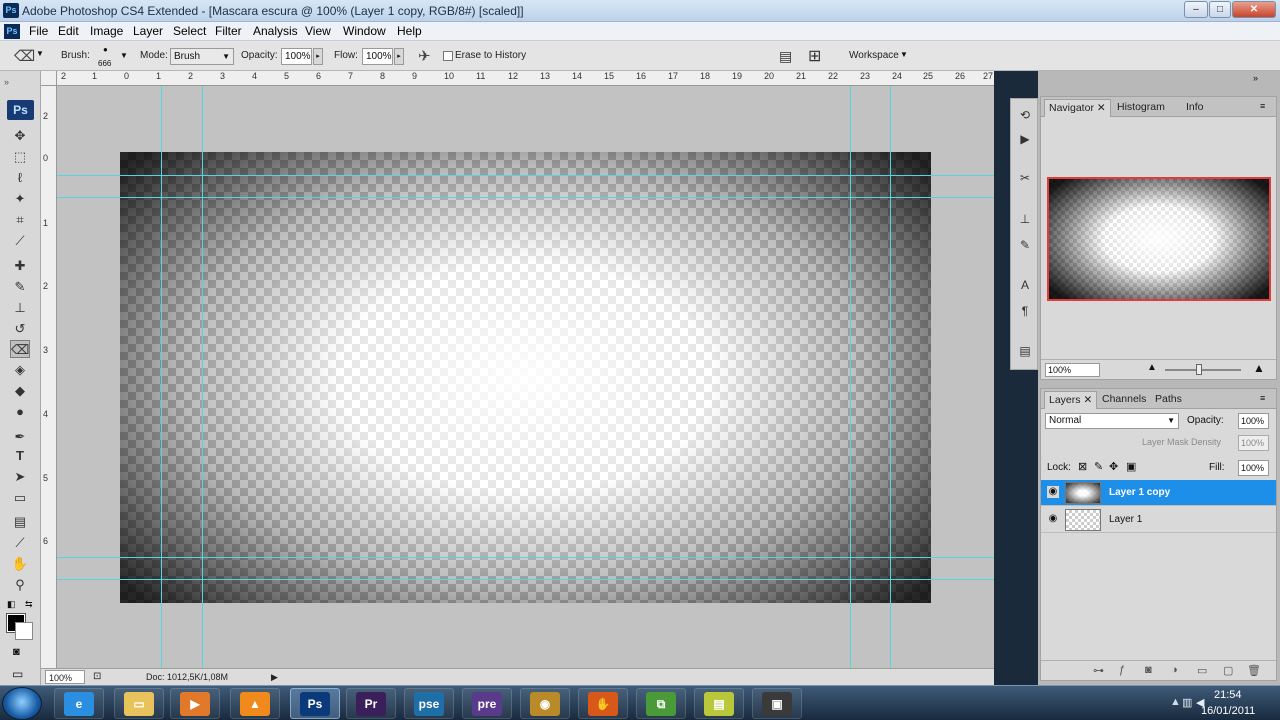 Image resolution: width=1280 pixels, height=720 pixels. Describe the element at coordinates (296, 56) in the screenshot. I see `opacity-input: 100%` at that location.